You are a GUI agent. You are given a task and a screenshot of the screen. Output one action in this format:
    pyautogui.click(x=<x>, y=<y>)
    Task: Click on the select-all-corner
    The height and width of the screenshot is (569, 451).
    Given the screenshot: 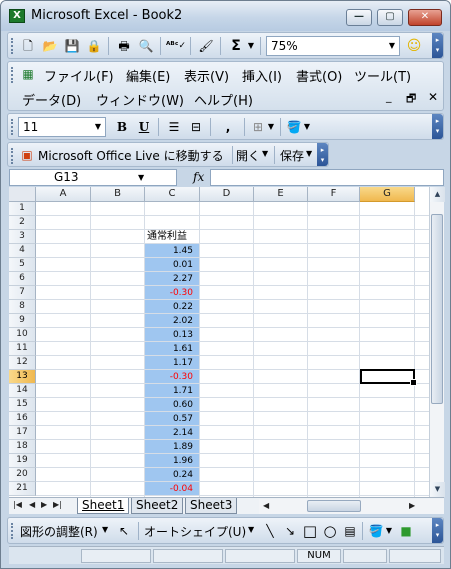 What is the action you would take?
    pyautogui.click(x=22, y=194)
    